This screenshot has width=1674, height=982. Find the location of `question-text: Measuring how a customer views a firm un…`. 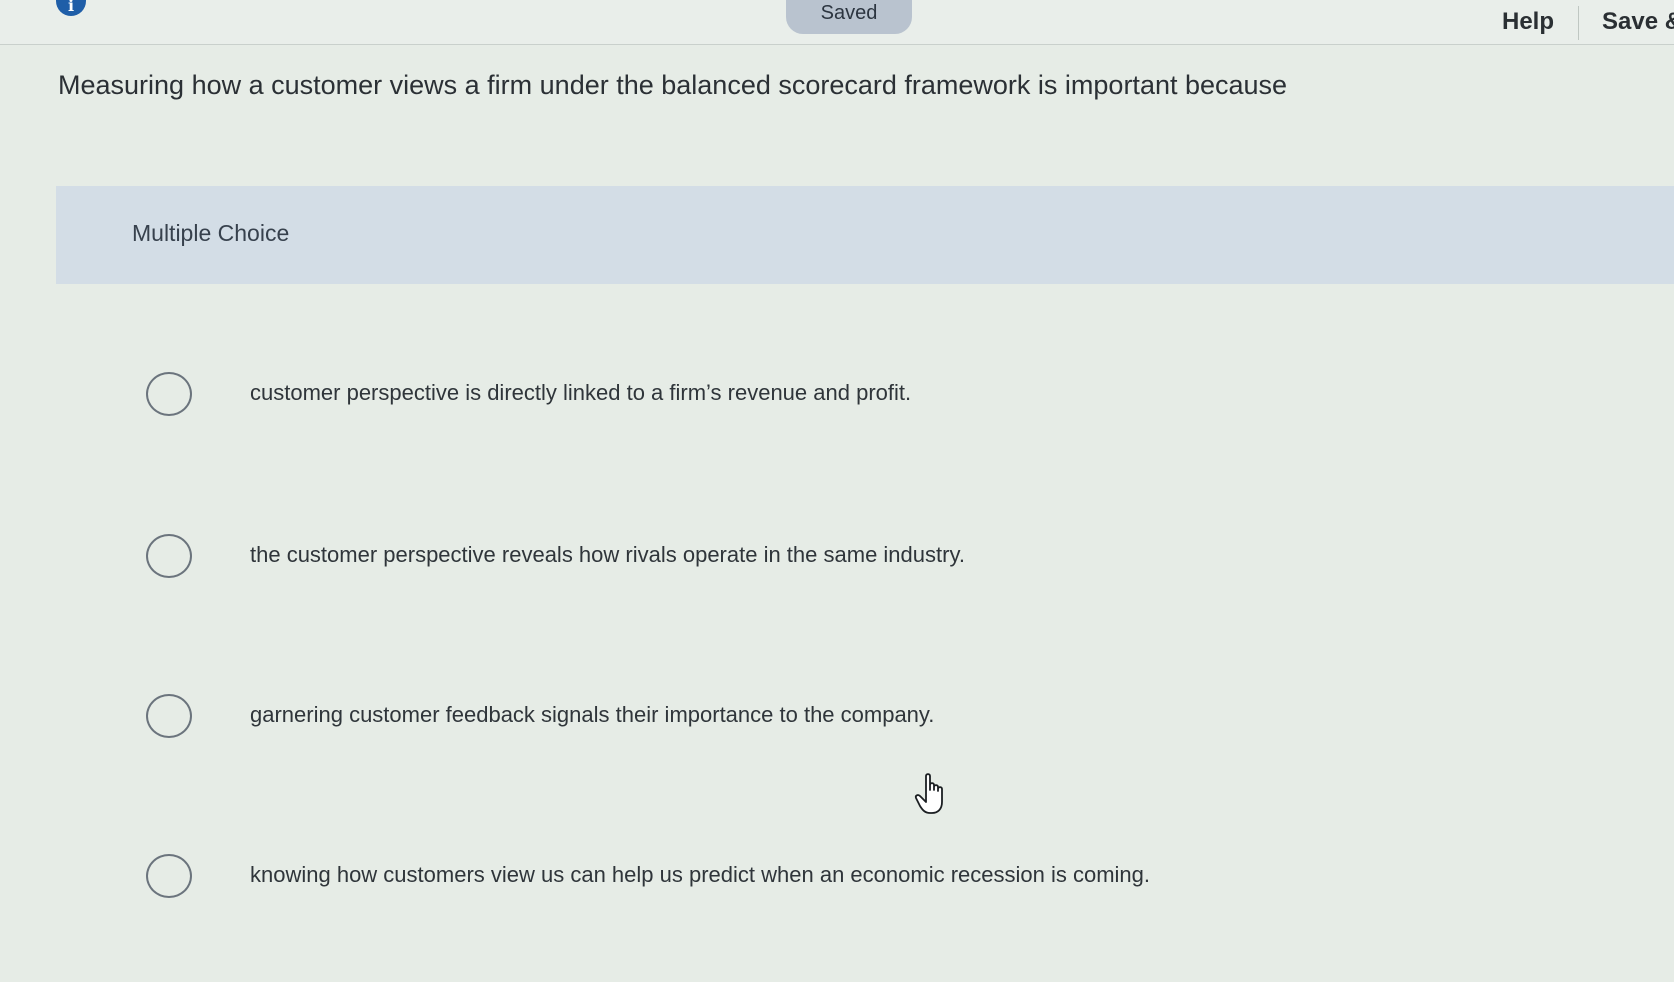

question-text: Measuring how a customer views a firm un… is located at coordinates (673, 85).